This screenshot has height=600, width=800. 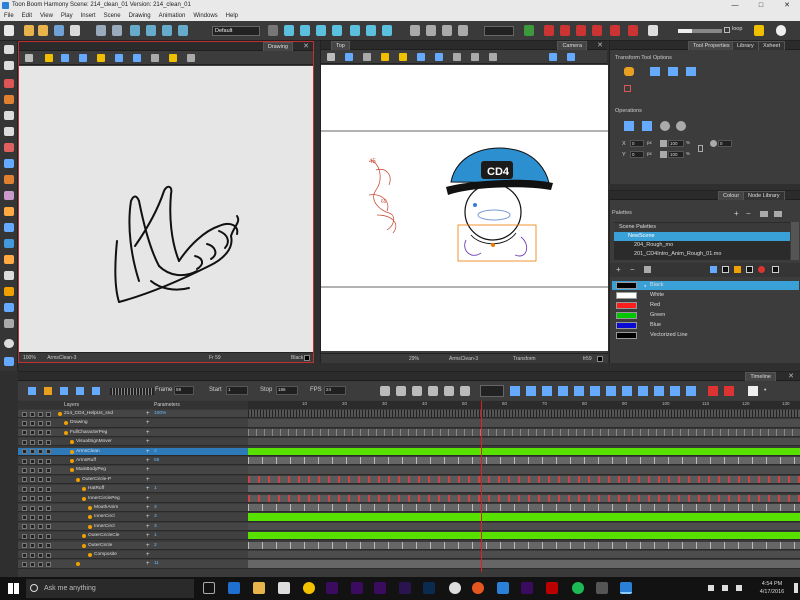 What do you see at coordinates (67, 16) in the screenshot?
I see `menu-play: Play` at bounding box center [67, 16].